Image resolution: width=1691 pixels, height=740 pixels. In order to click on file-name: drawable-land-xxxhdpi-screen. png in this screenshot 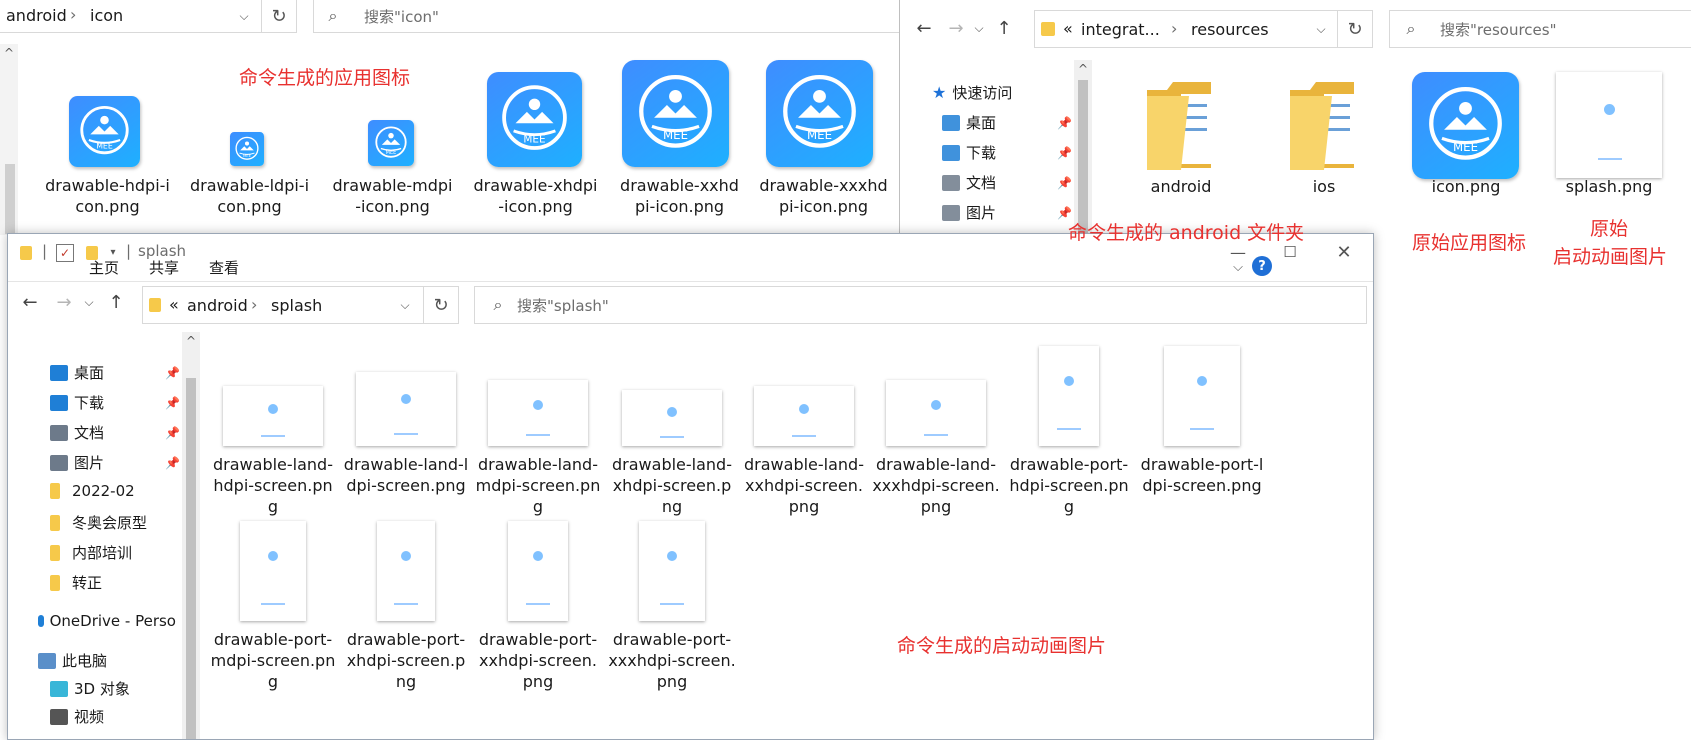, I will do `click(936, 485)`.